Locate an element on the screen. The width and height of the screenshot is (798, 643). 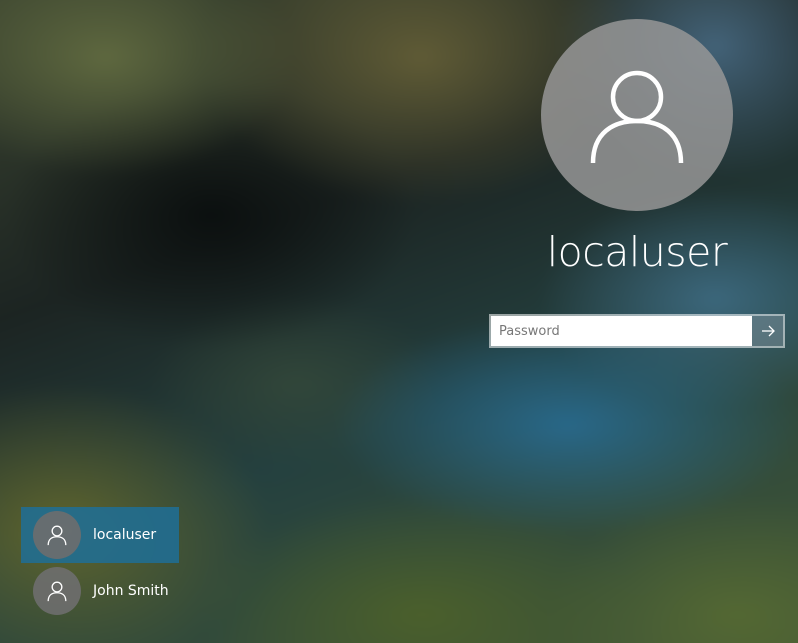
submit-button is located at coordinates (767, 331).